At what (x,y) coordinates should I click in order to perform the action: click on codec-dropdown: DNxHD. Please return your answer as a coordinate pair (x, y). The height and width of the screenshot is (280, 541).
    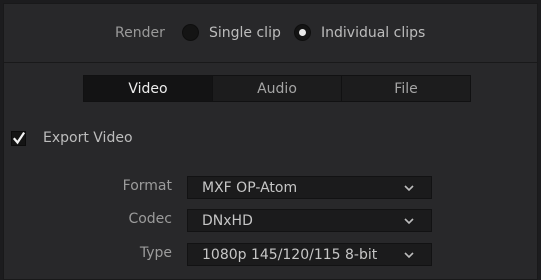
    Looking at the image, I should click on (309, 220).